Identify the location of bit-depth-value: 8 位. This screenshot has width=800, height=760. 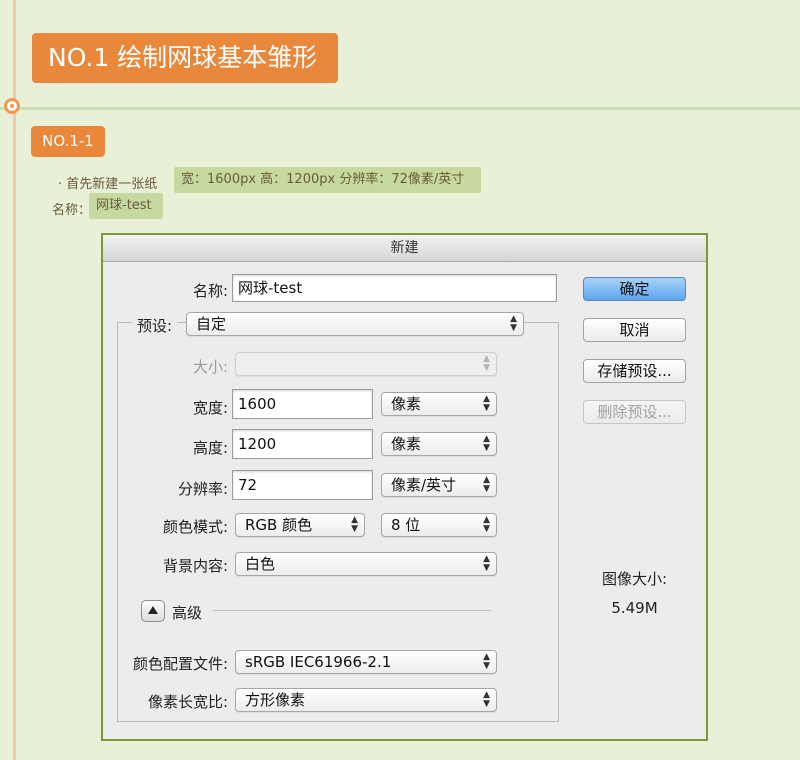
(406, 525).